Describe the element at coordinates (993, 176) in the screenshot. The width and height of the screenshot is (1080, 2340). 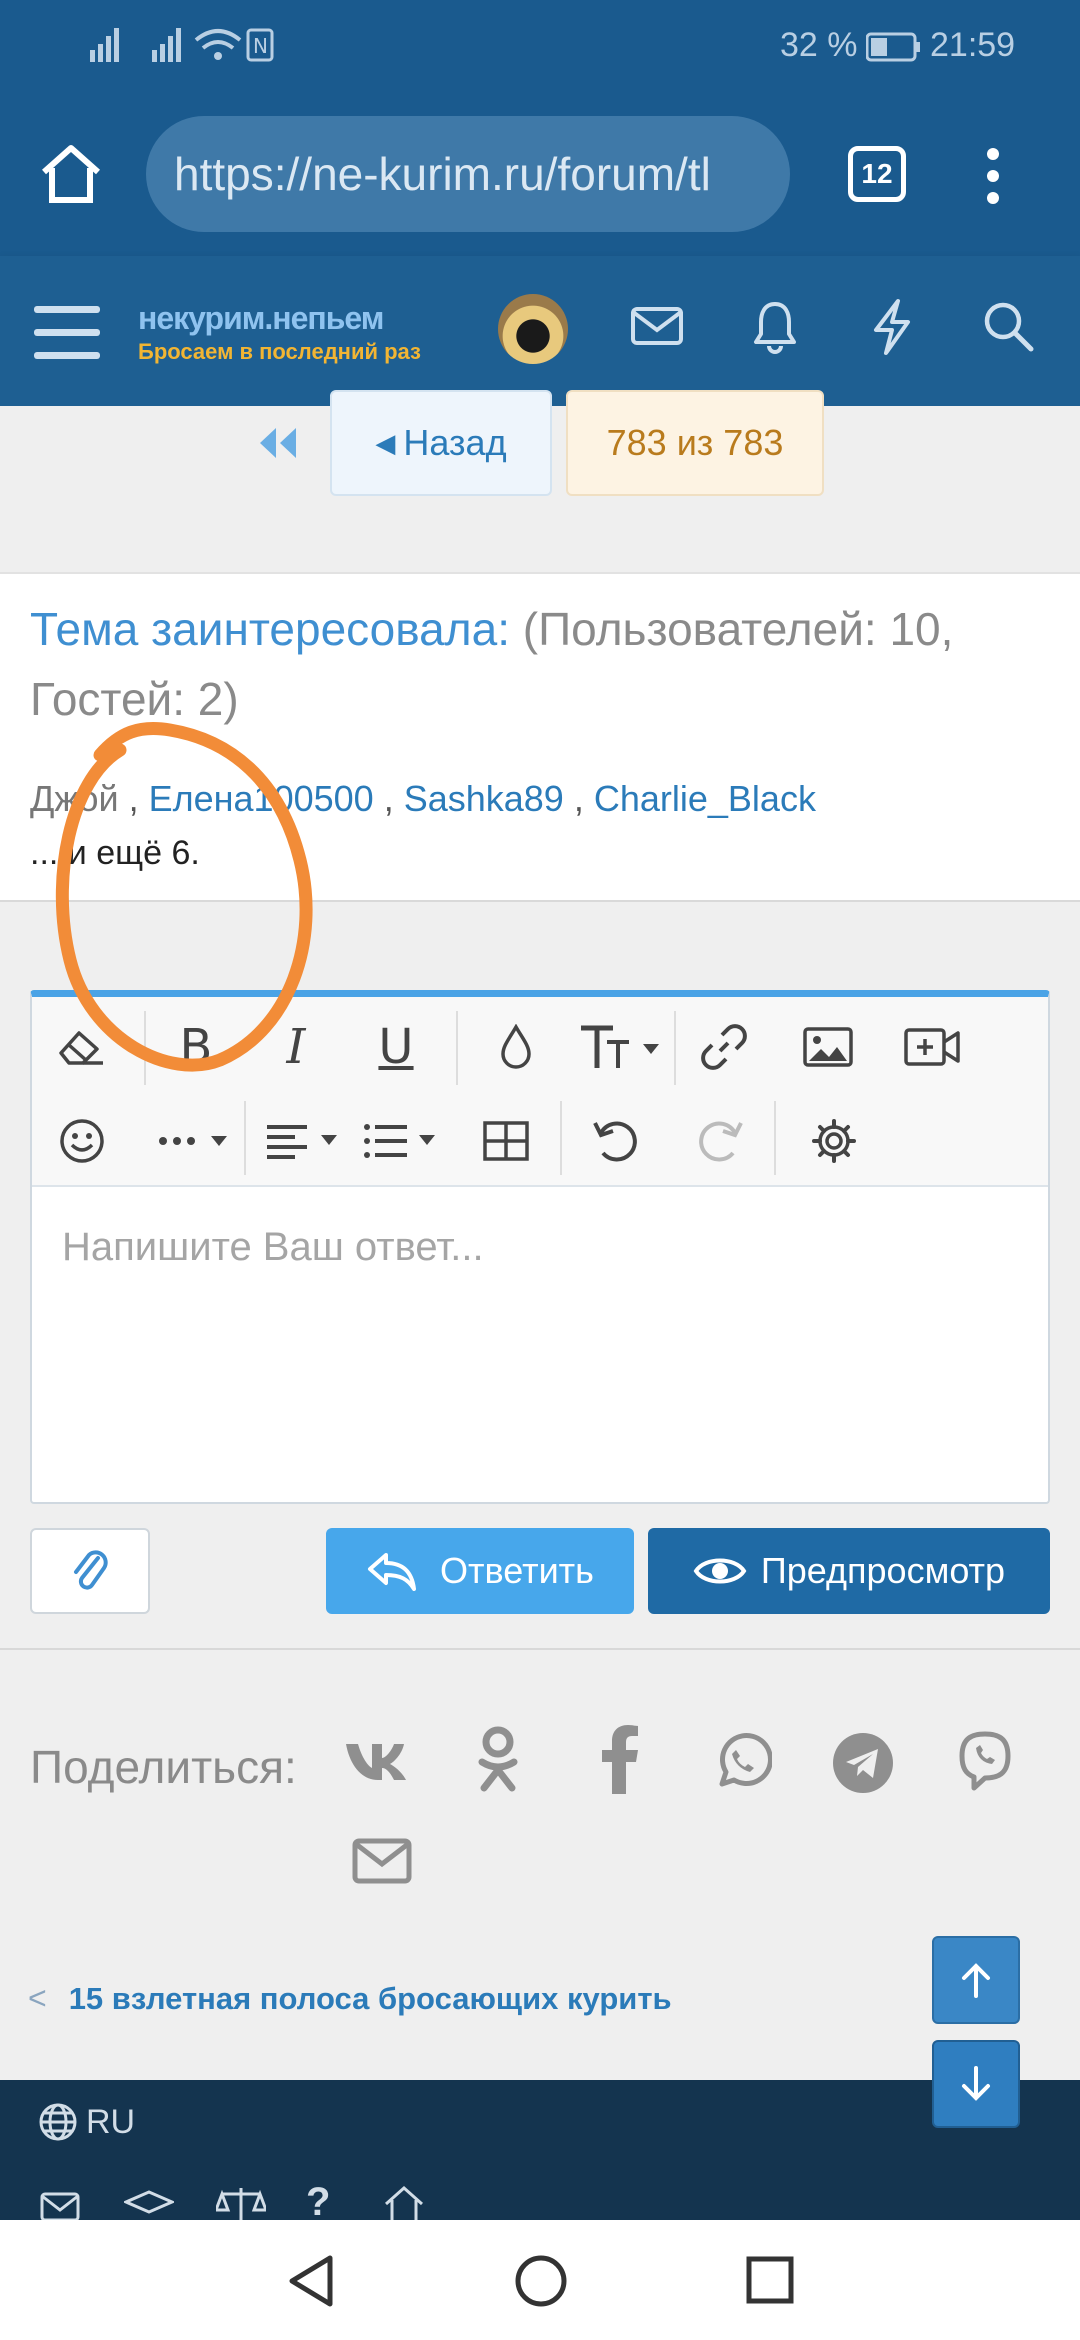
I see `more-vert-icon` at that location.